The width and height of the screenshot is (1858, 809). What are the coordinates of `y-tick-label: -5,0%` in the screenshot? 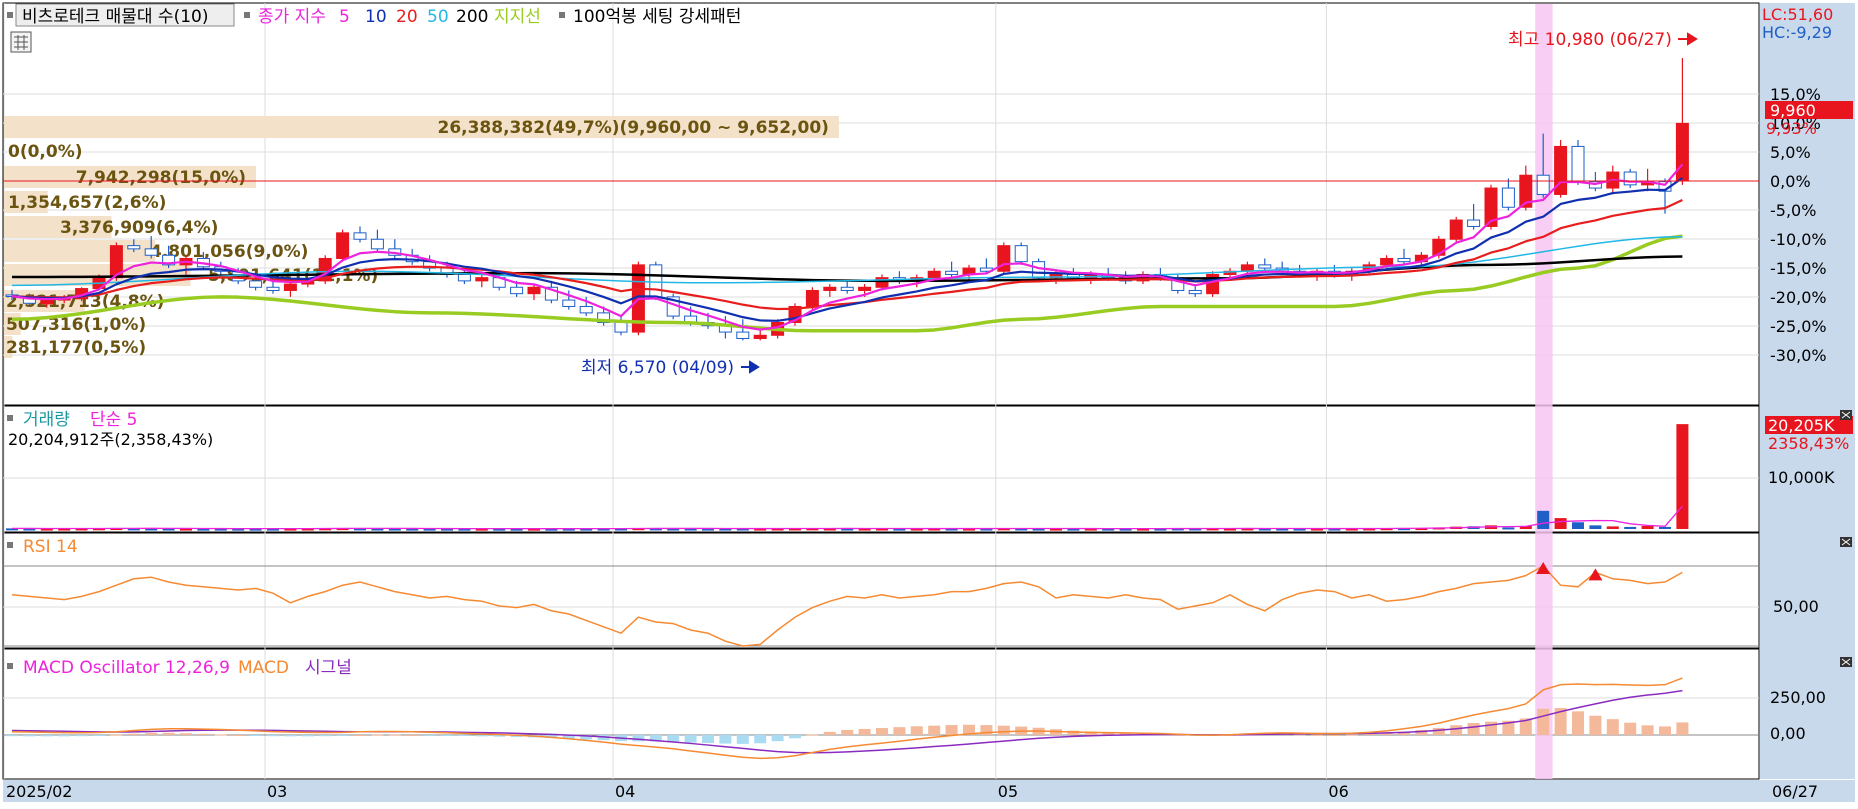 It's located at (1793, 210).